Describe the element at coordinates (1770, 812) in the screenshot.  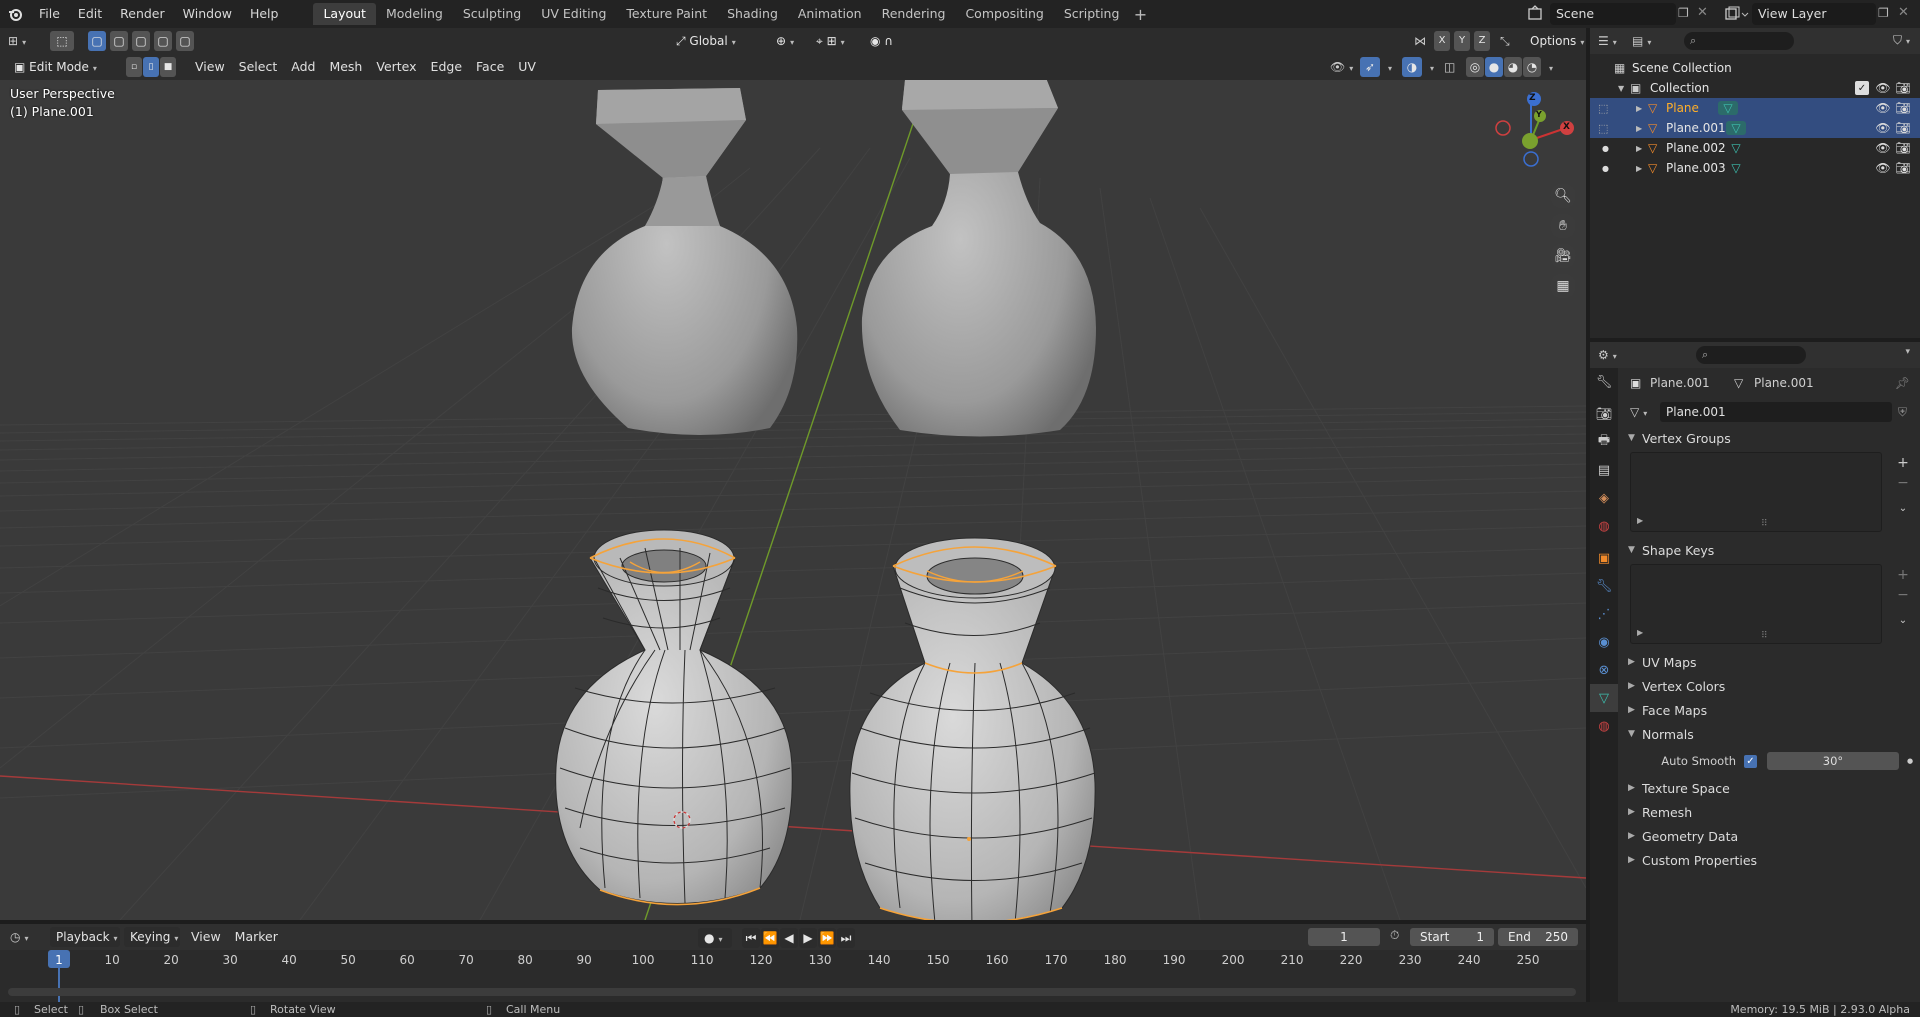
I see `section-remesh: ▶ Remesh` at that location.